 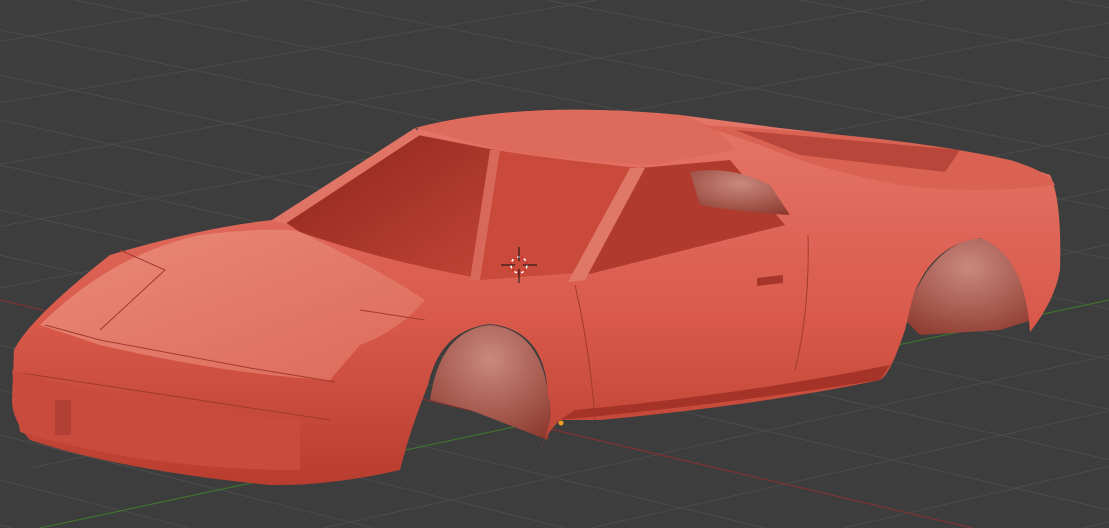 What do you see at coordinates (561, 423) in the screenshot?
I see `object-origin` at bounding box center [561, 423].